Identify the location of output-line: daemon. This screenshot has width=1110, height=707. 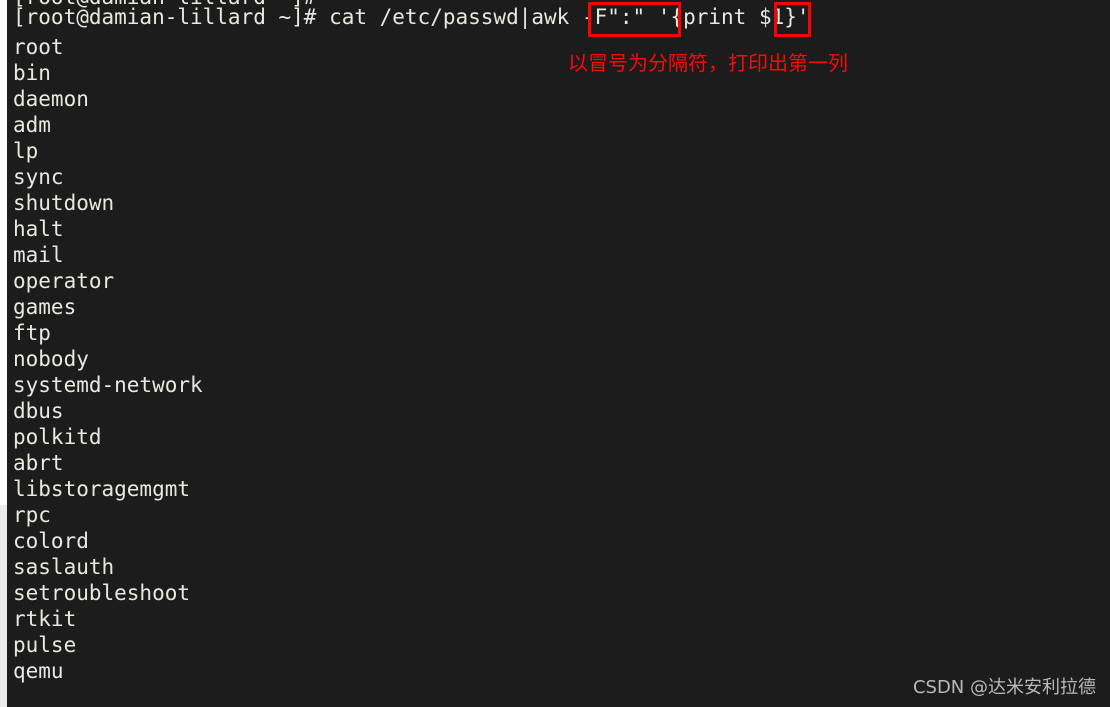
(51, 99).